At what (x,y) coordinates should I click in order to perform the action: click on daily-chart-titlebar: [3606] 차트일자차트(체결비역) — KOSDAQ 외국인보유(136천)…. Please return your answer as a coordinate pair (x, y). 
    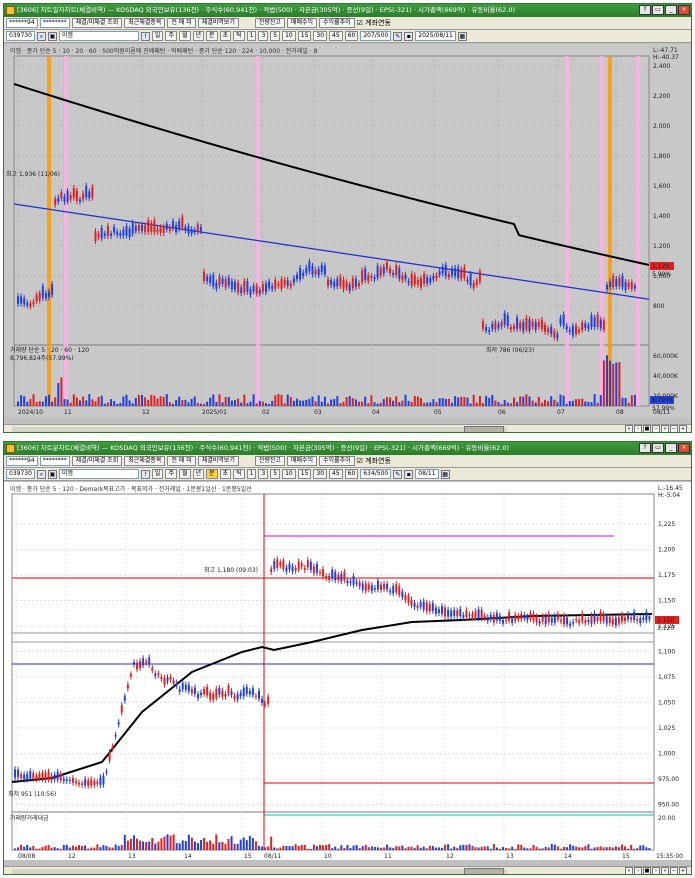
    Looking at the image, I should click on (347, 10).